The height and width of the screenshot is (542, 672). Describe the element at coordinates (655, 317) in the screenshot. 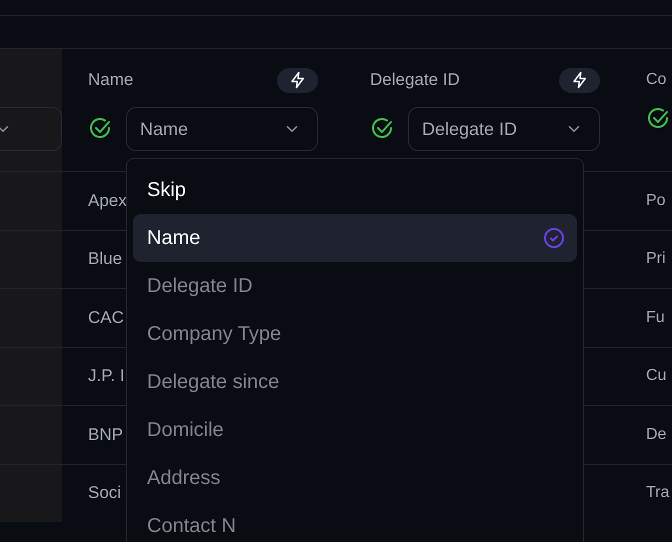

I see `table-cell: Fu` at that location.